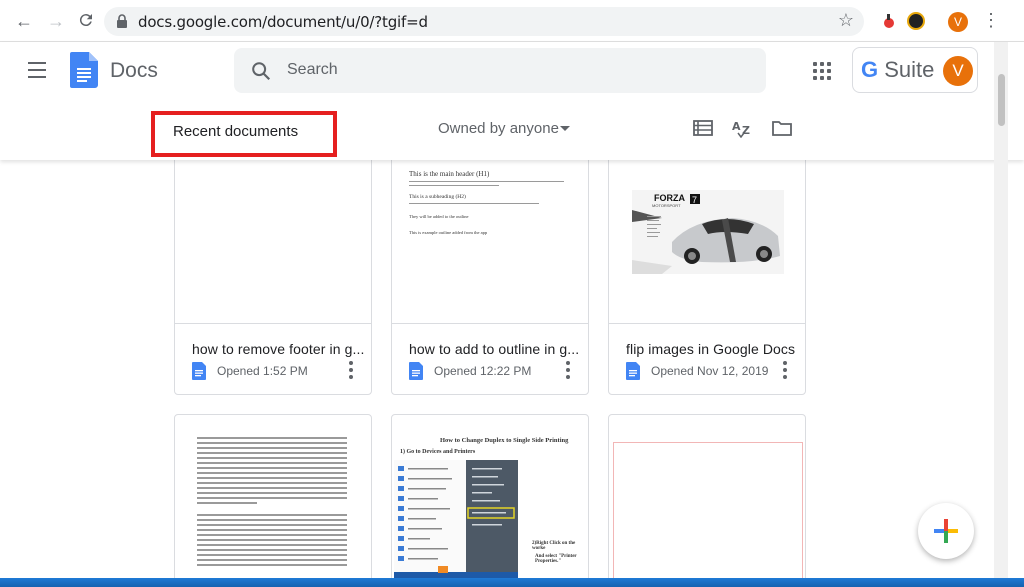 This screenshot has width=1024, height=587. I want to click on document-thumbnail, so click(273, 230).